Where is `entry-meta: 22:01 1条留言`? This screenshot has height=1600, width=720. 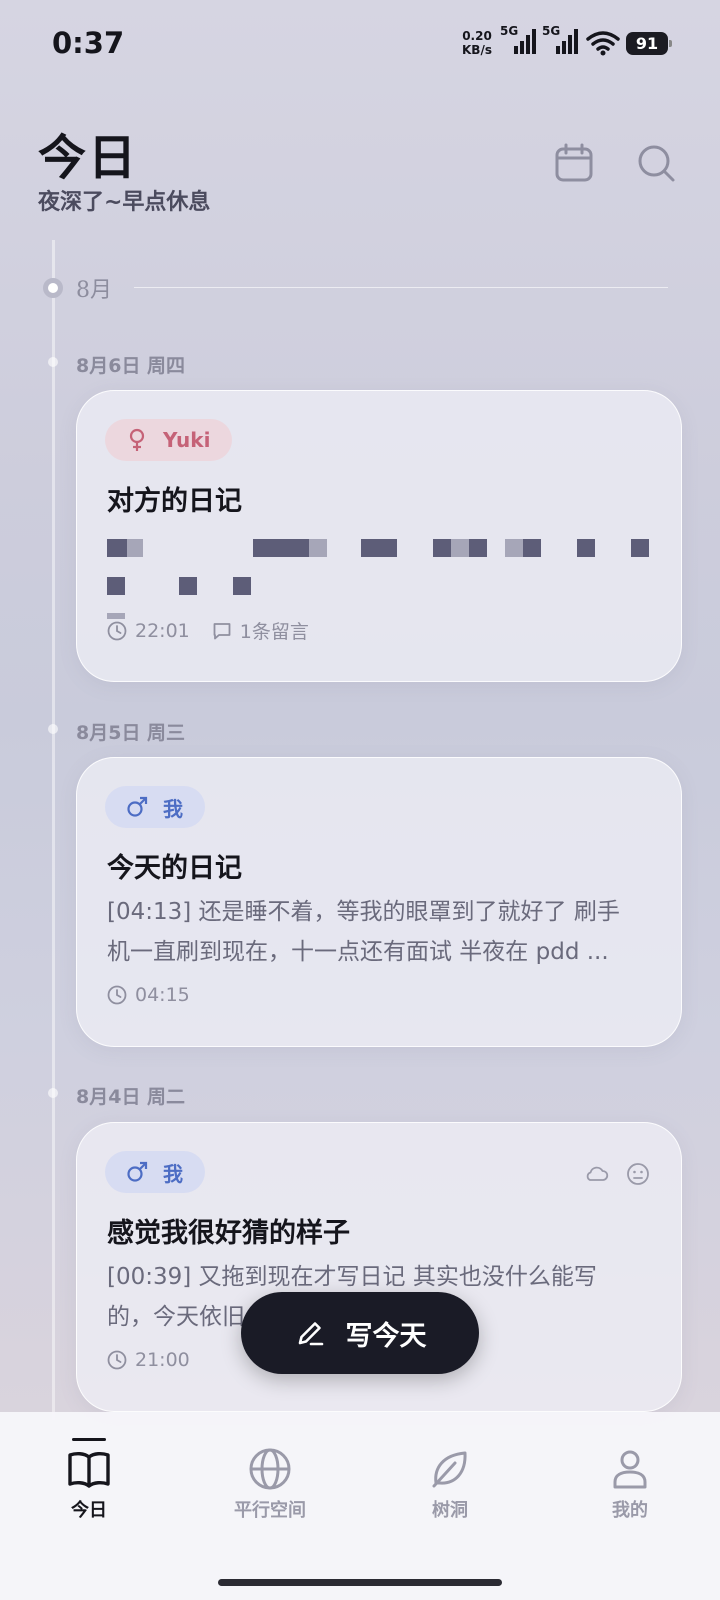 entry-meta: 22:01 1条留言 is located at coordinates (208, 630).